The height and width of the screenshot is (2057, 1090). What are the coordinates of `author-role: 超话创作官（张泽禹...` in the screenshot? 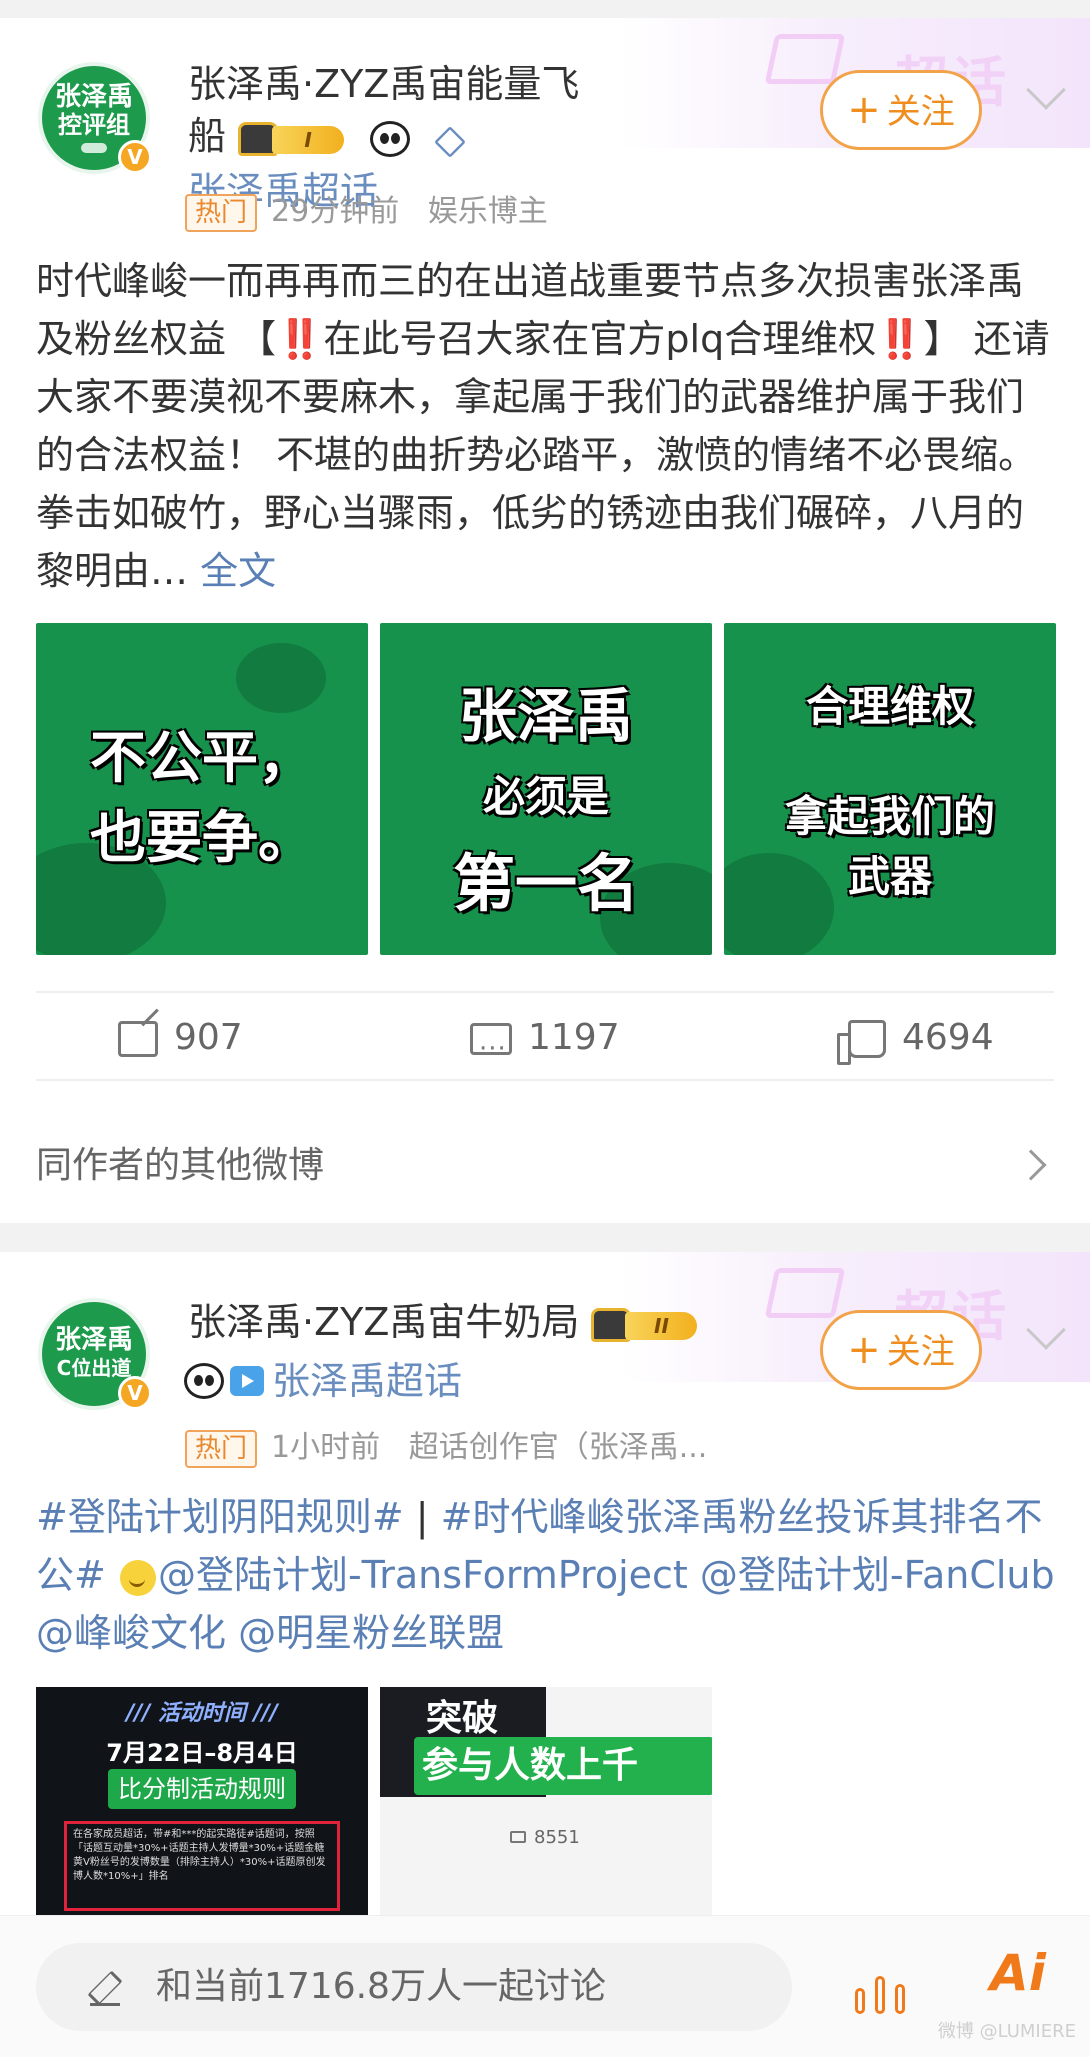 It's located at (558, 1447).